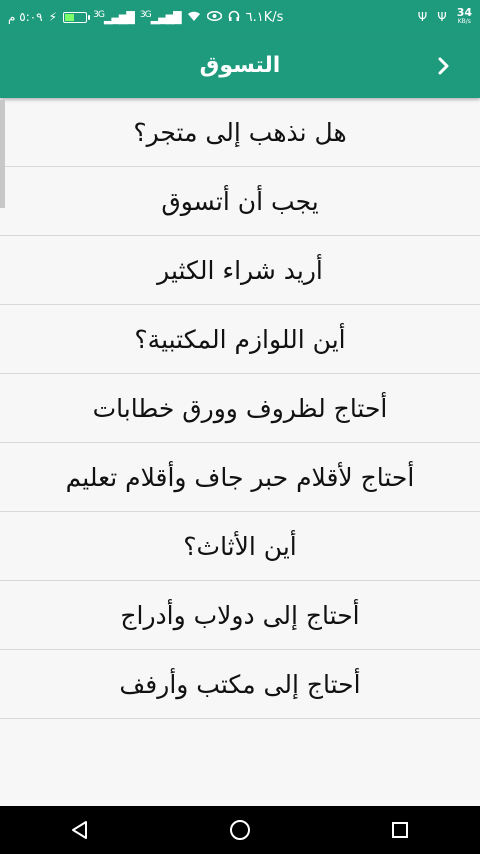 This screenshot has height=854, width=480. I want to click on list-item: أحتاج إلى مكتب وأرفف, so click(240, 684).